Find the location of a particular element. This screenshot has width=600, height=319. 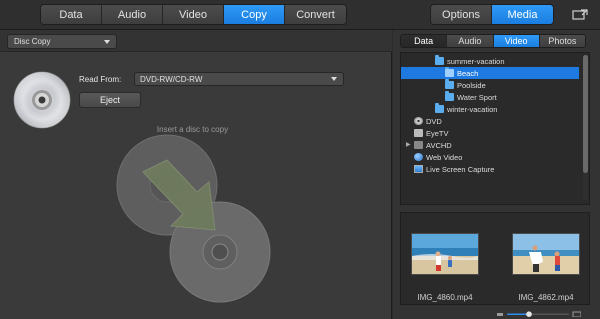

main-tab-bar: Data Audio Video Copy Convert is located at coordinates (193, 14).